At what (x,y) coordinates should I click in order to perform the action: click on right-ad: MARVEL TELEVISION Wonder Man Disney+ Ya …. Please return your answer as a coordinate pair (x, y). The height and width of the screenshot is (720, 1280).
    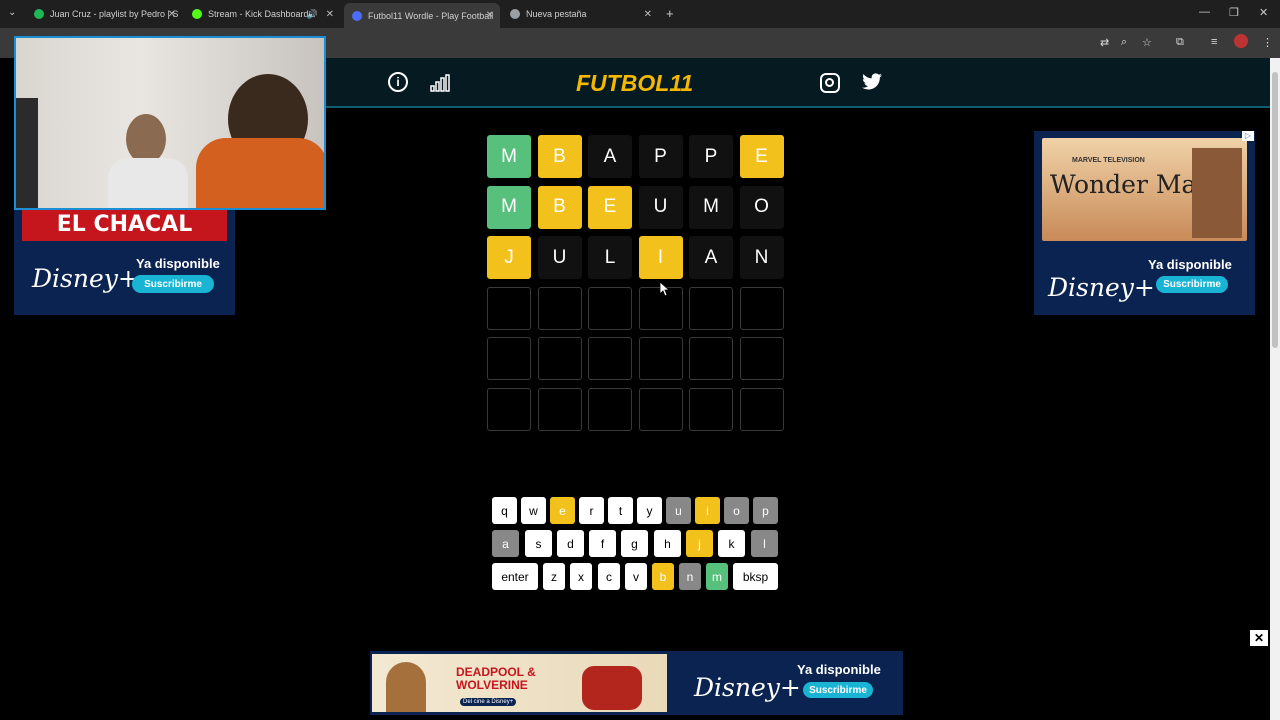
    Looking at the image, I should click on (1144, 223).